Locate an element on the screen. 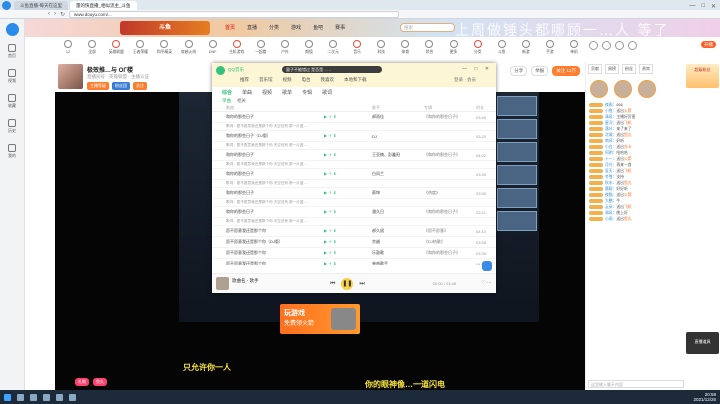  category-item: 全部 is located at coordinates (92, 48).